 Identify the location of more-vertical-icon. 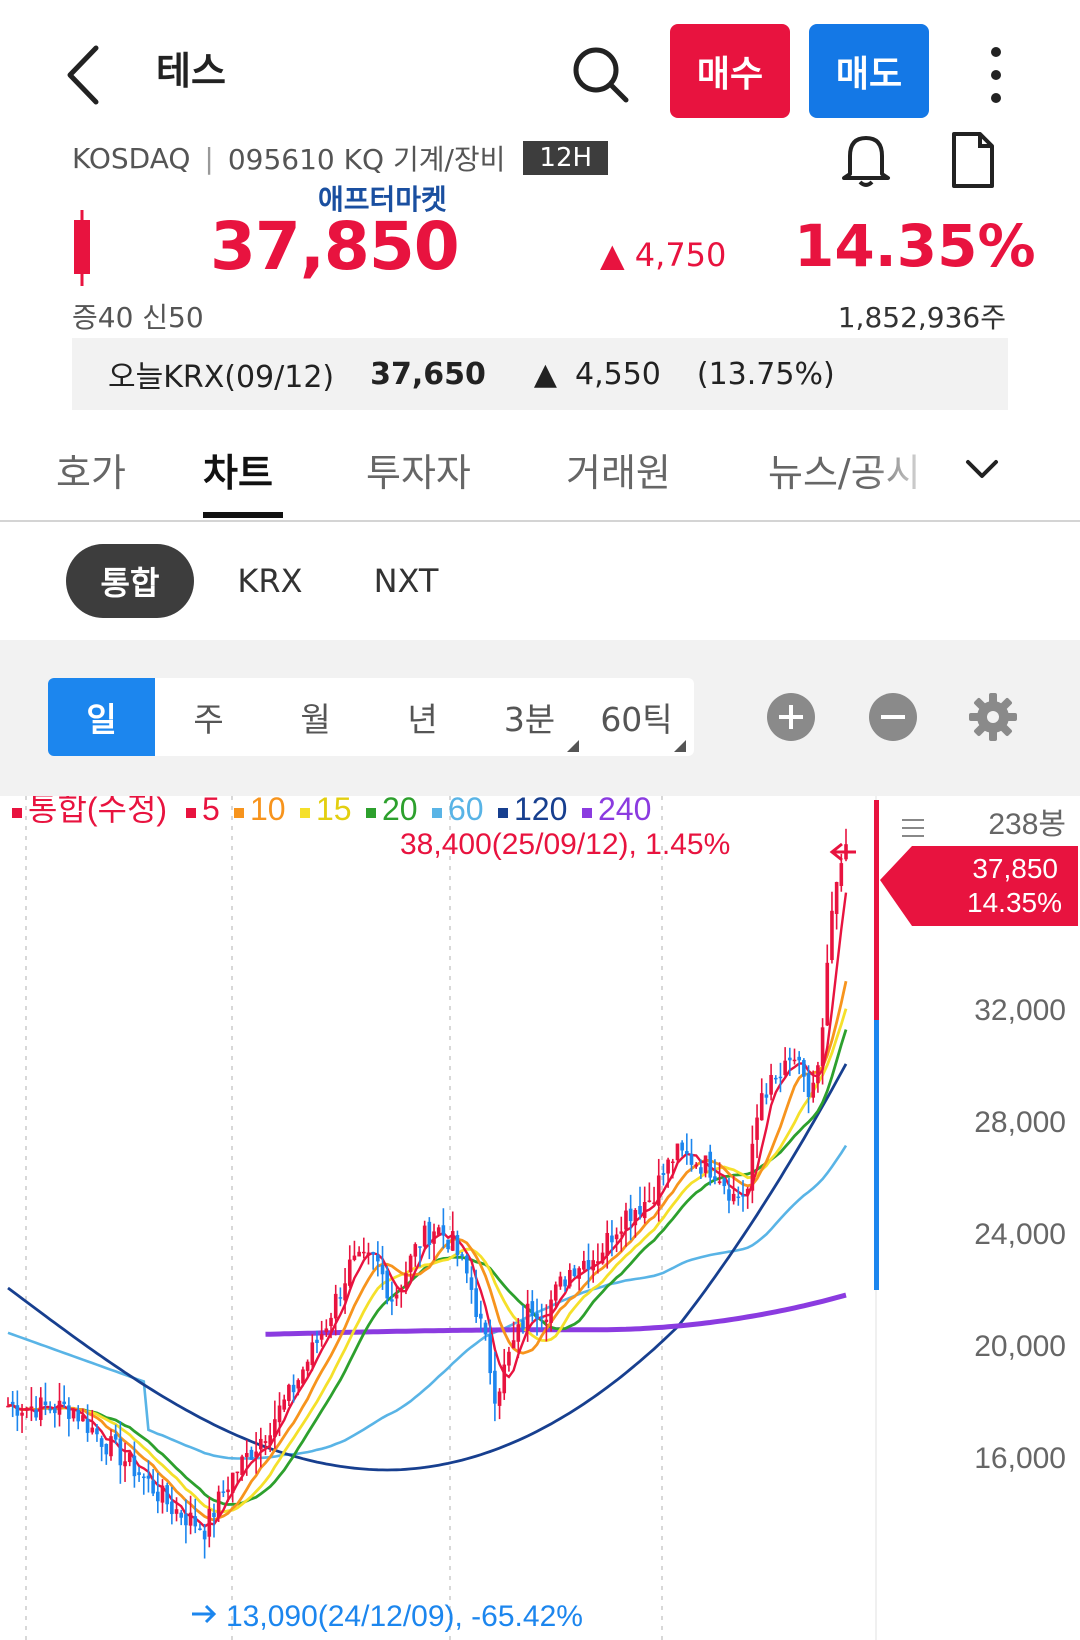
(996, 75).